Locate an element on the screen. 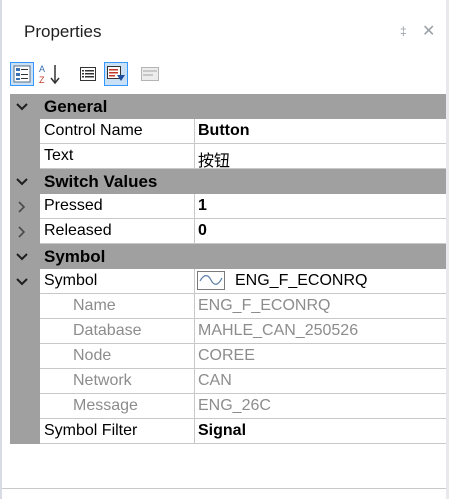  property-name: Database is located at coordinates (107, 330).